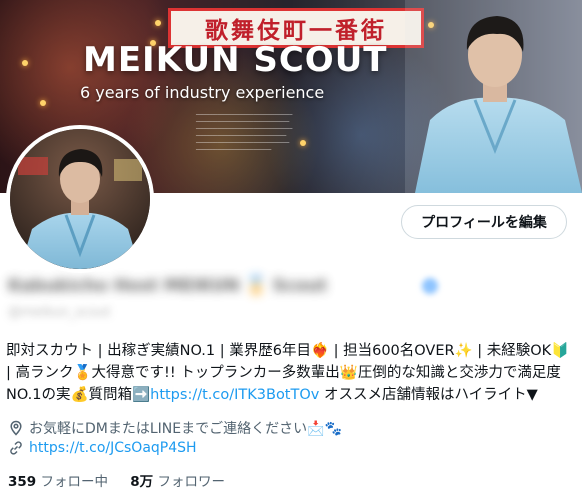 Image resolution: width=582 pixels, height=495 pixels. I want to click on profile-handle: @meikun_scout, so click(59, 312).